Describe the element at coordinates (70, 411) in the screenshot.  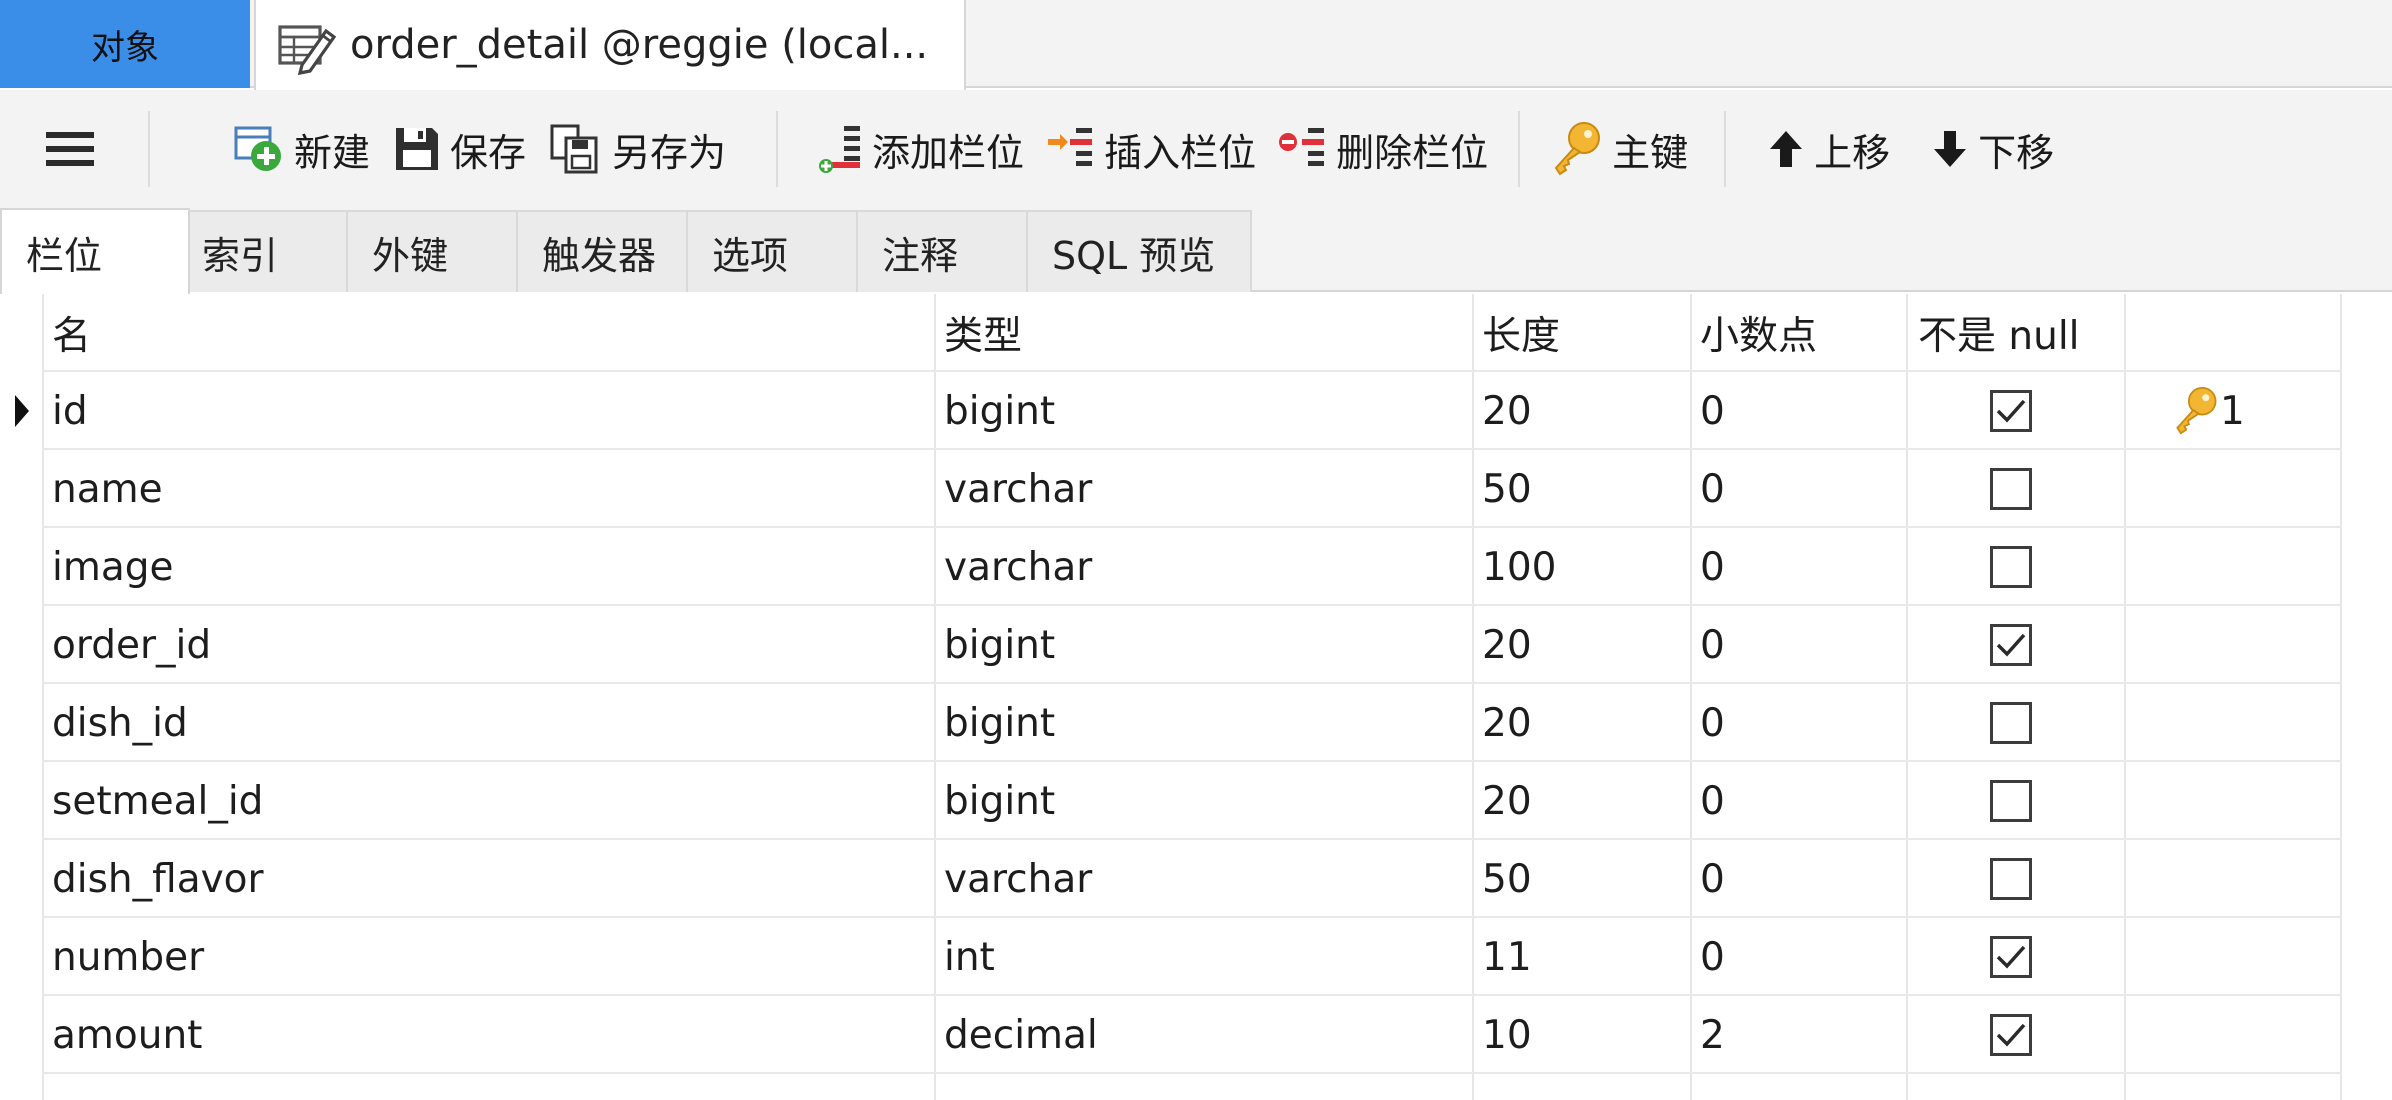
I see `field-name-cell: id` at that location.